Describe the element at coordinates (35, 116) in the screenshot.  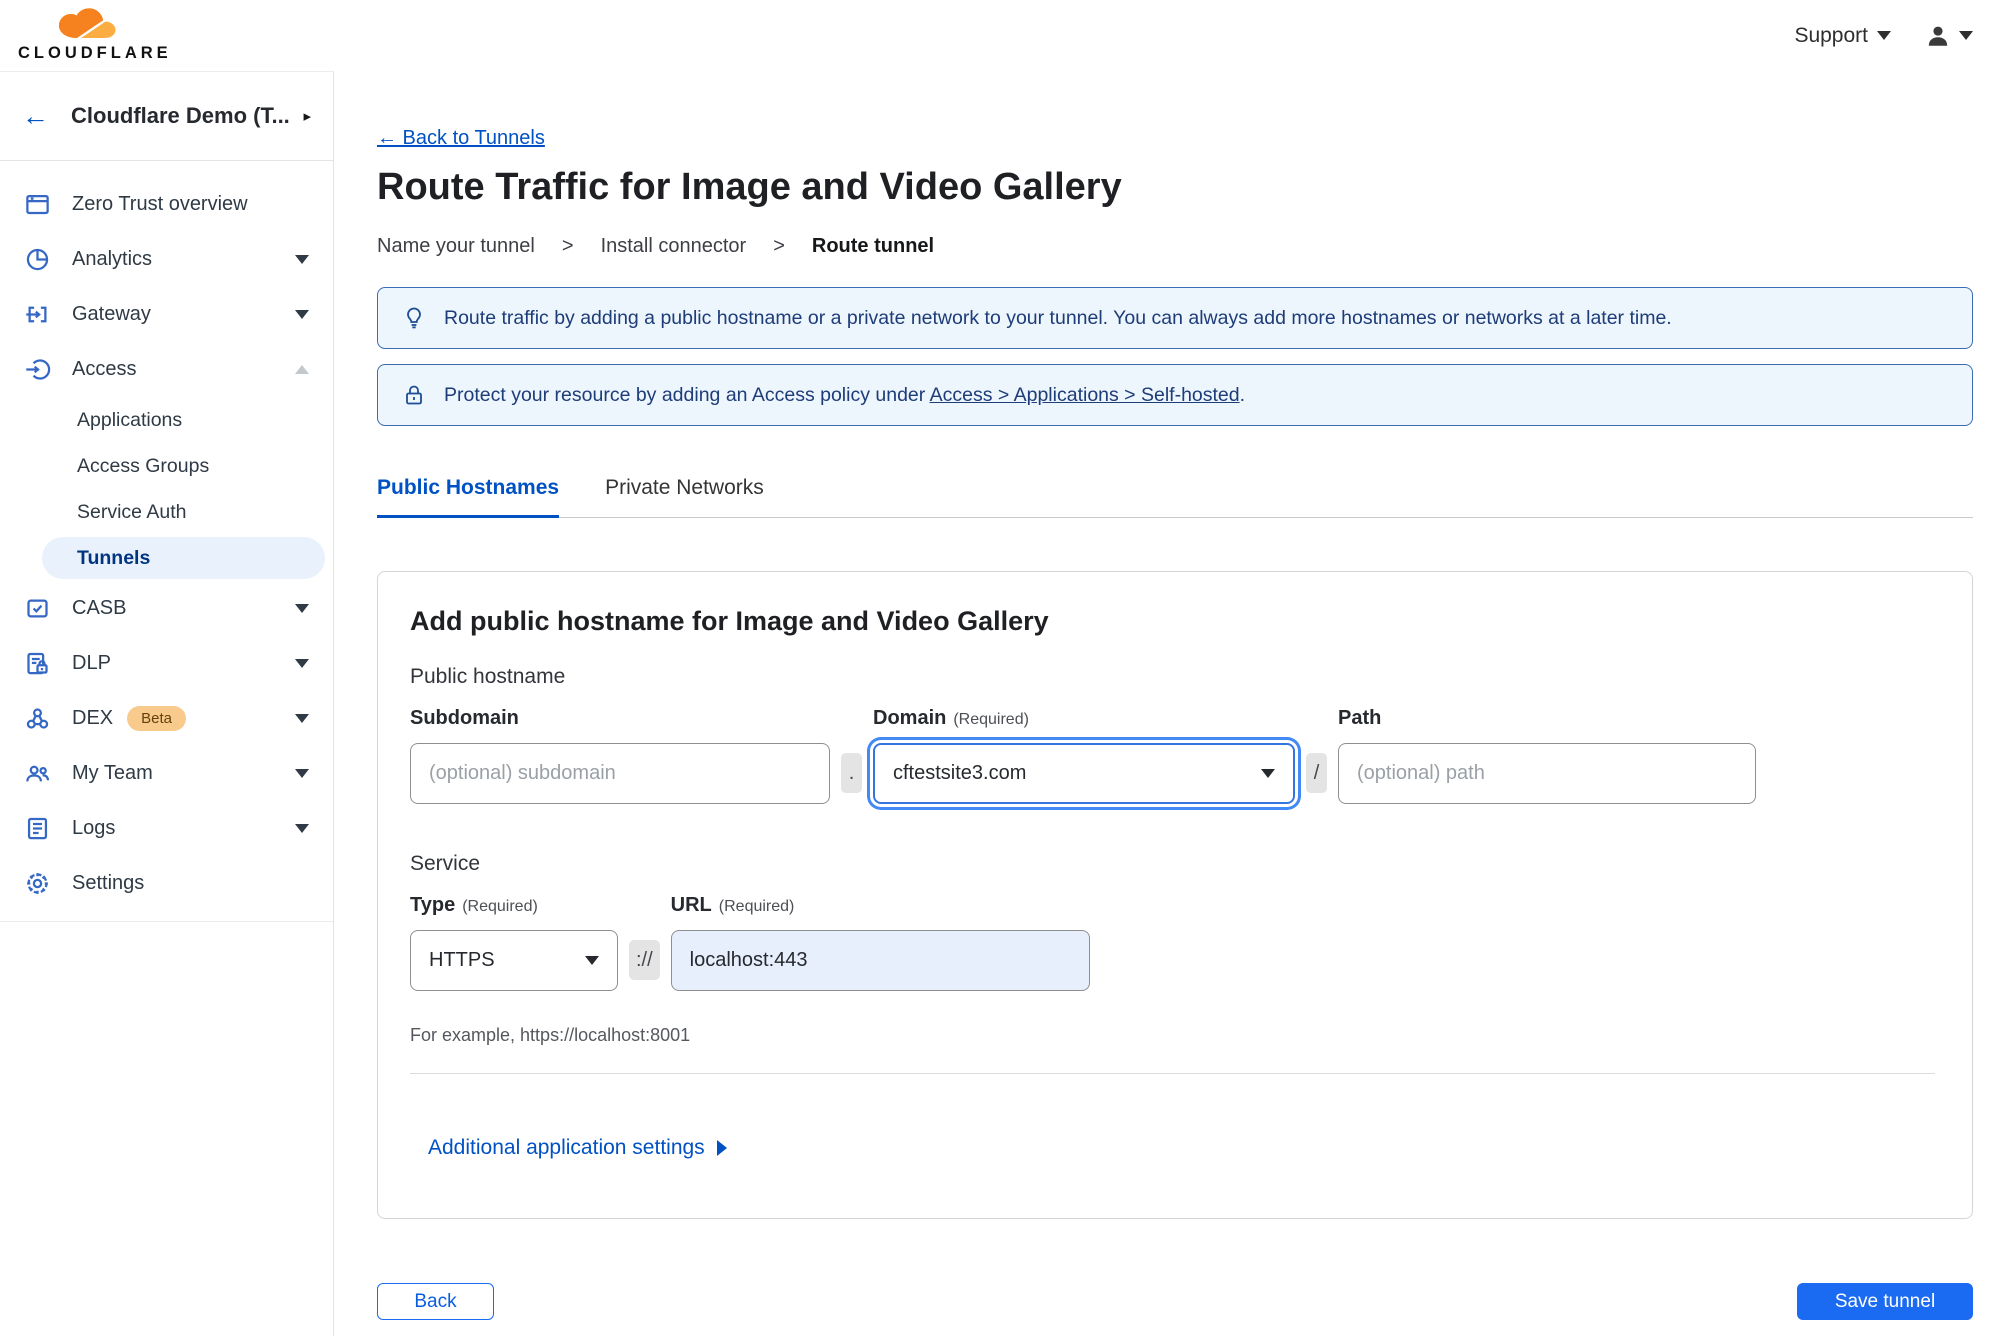
I see `back-arrow-icon: ←` at that location.